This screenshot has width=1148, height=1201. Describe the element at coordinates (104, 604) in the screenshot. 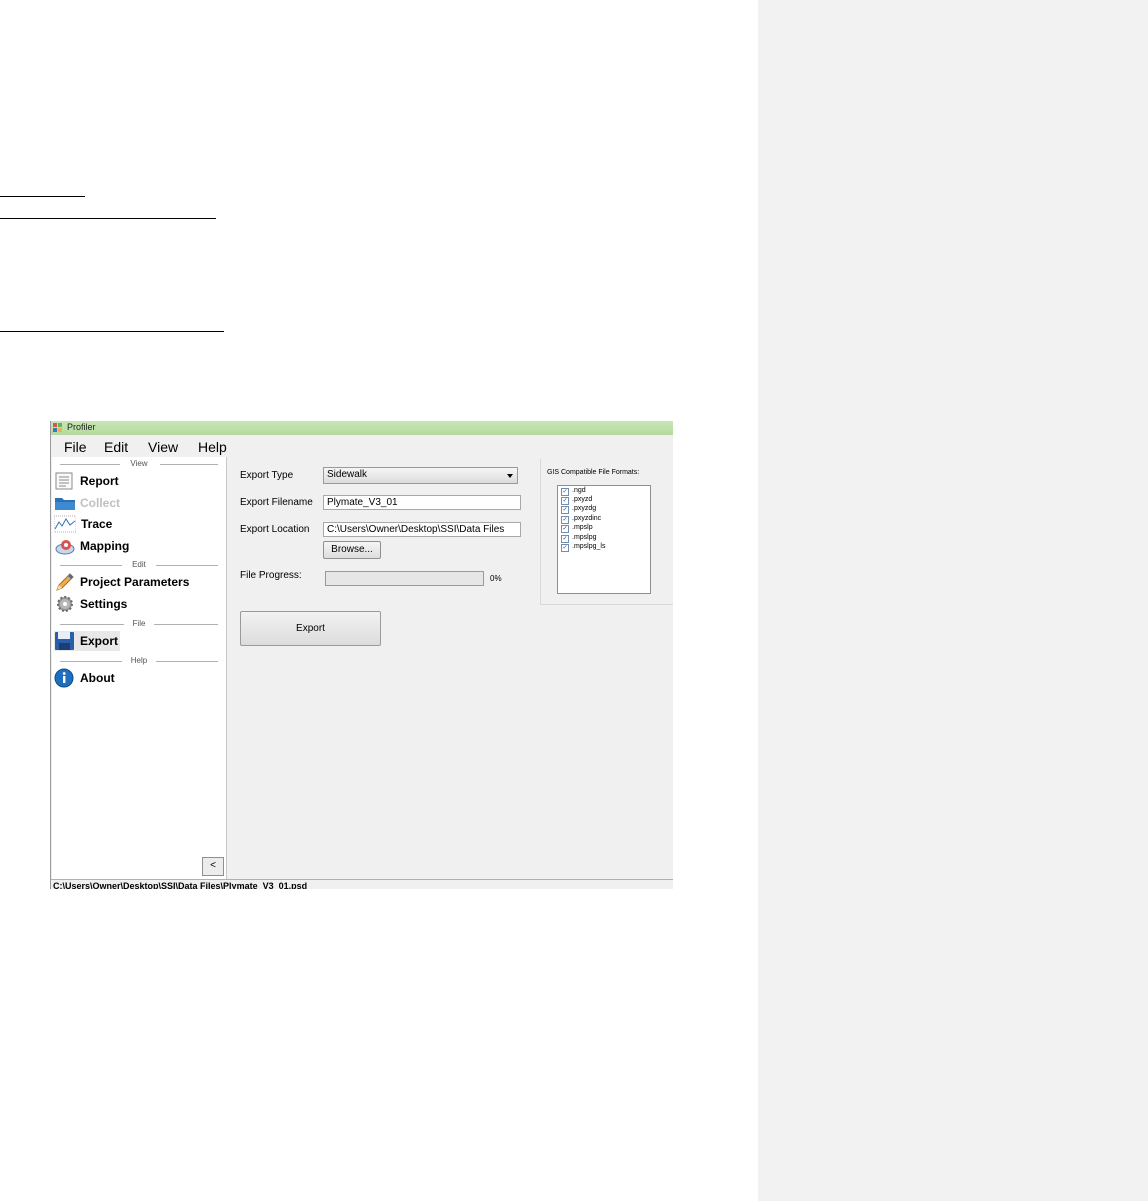

I see `sidebar-item-label: Settings` at that location.